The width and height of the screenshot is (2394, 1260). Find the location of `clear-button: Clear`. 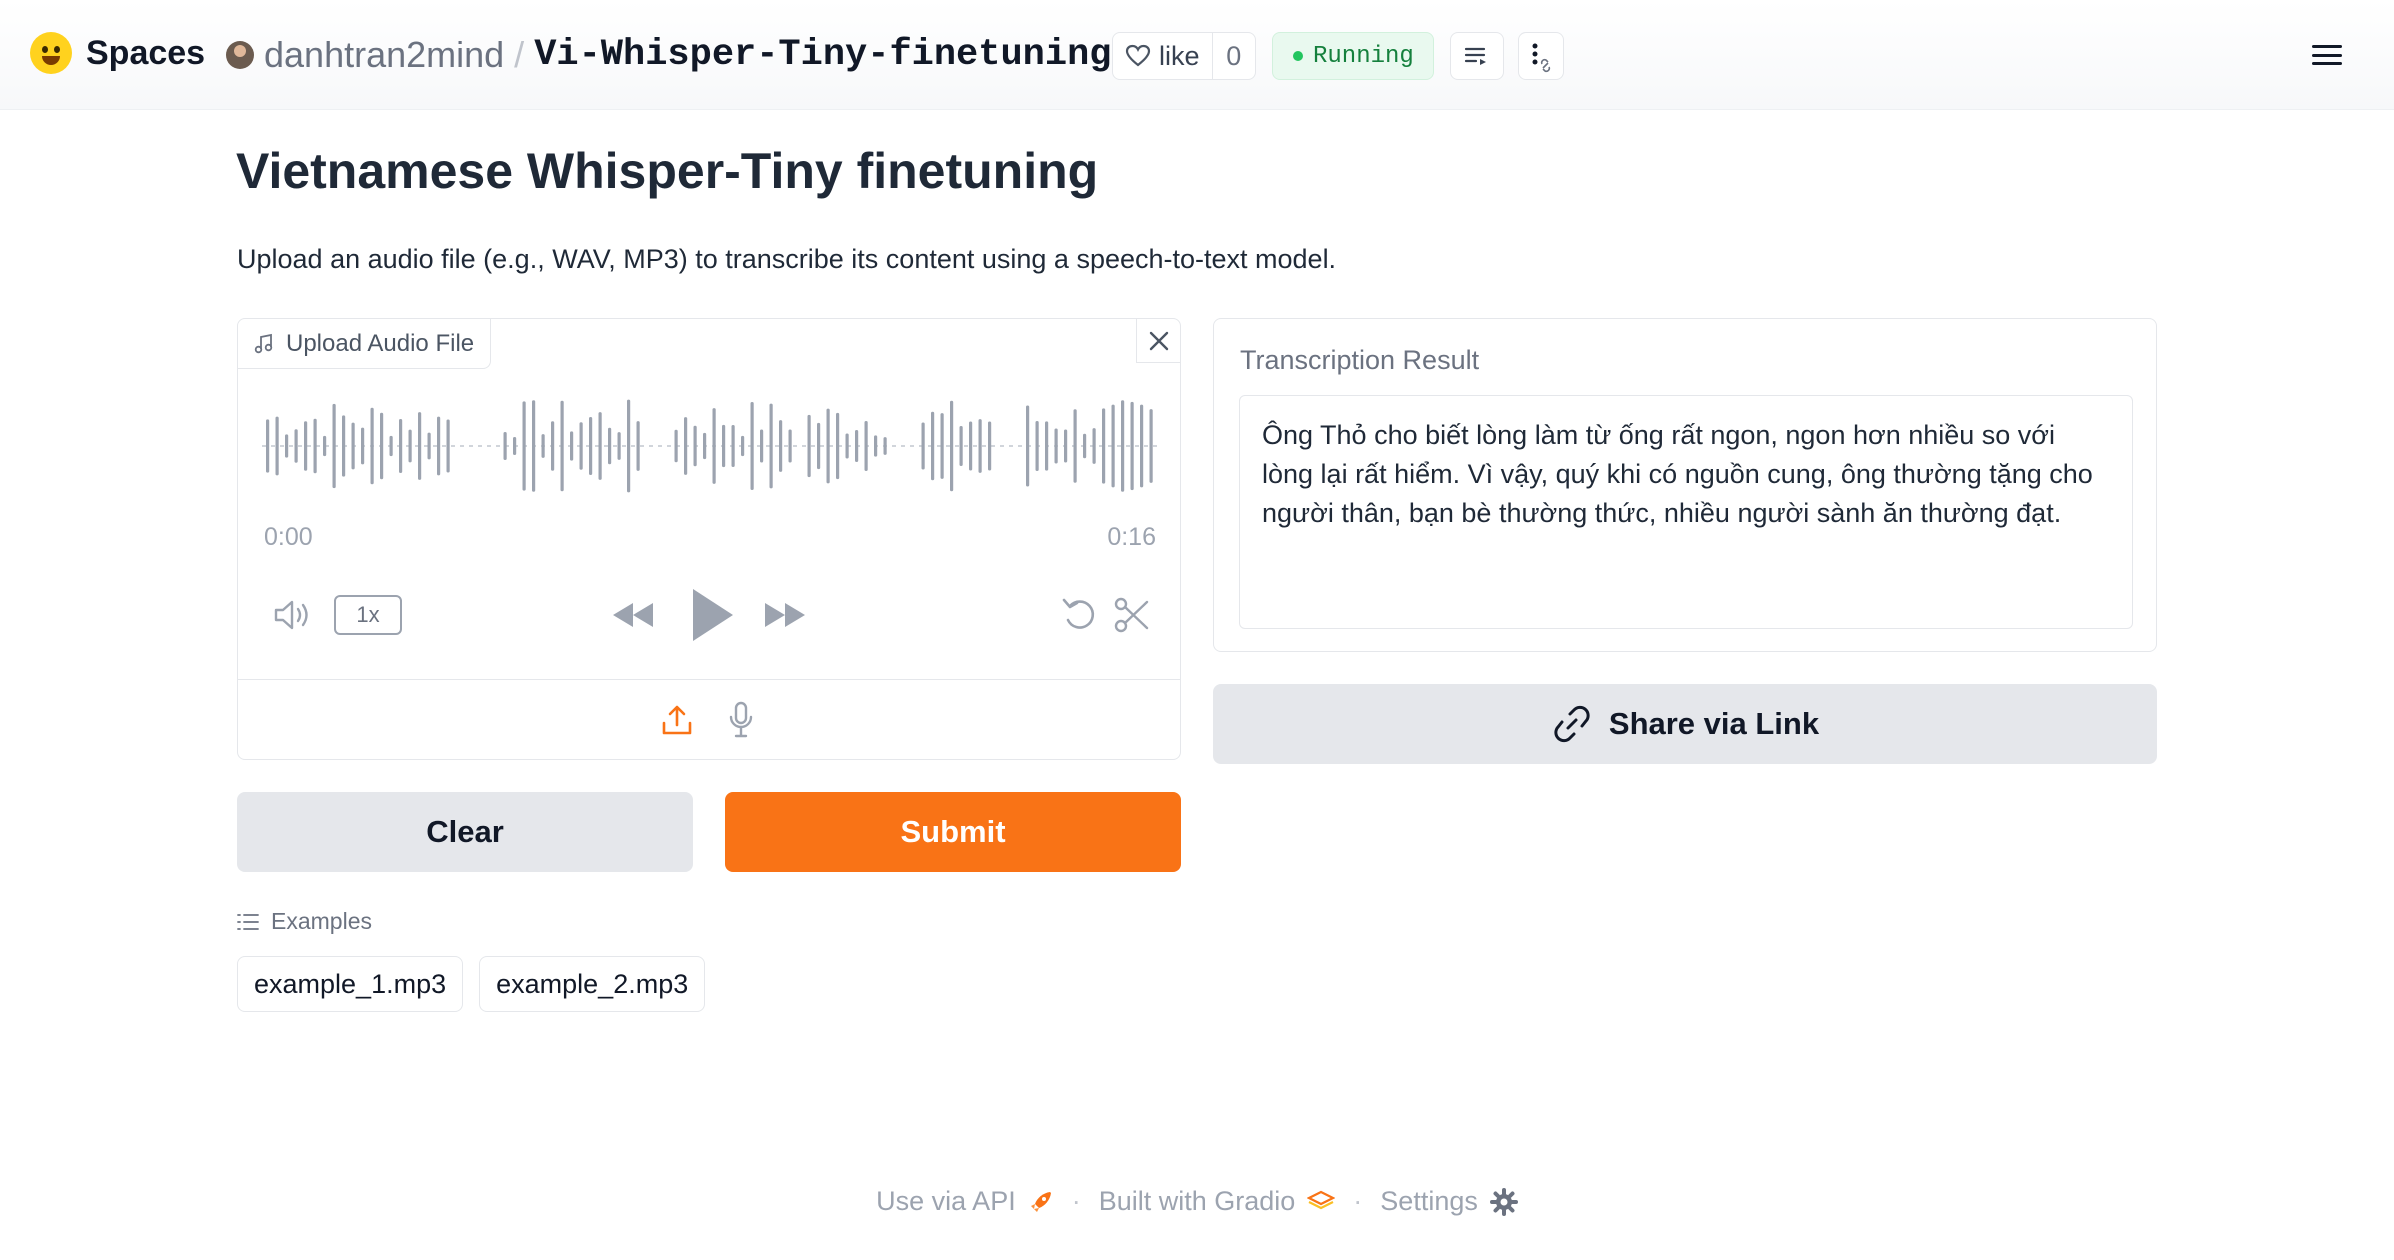

clear-button: Clear is located at coordinates (465, 832).